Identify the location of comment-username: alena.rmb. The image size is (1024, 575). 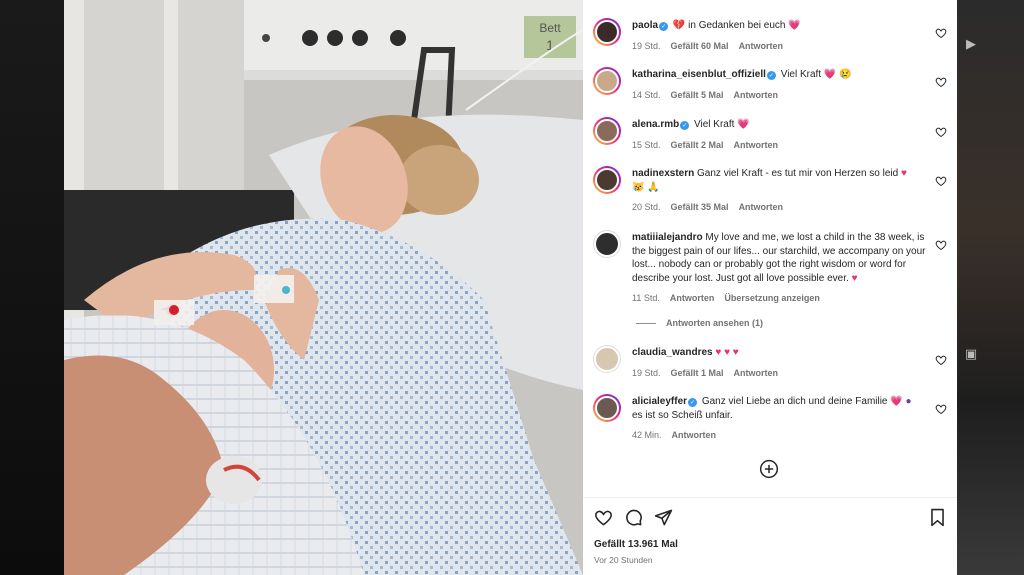
(655, 124).